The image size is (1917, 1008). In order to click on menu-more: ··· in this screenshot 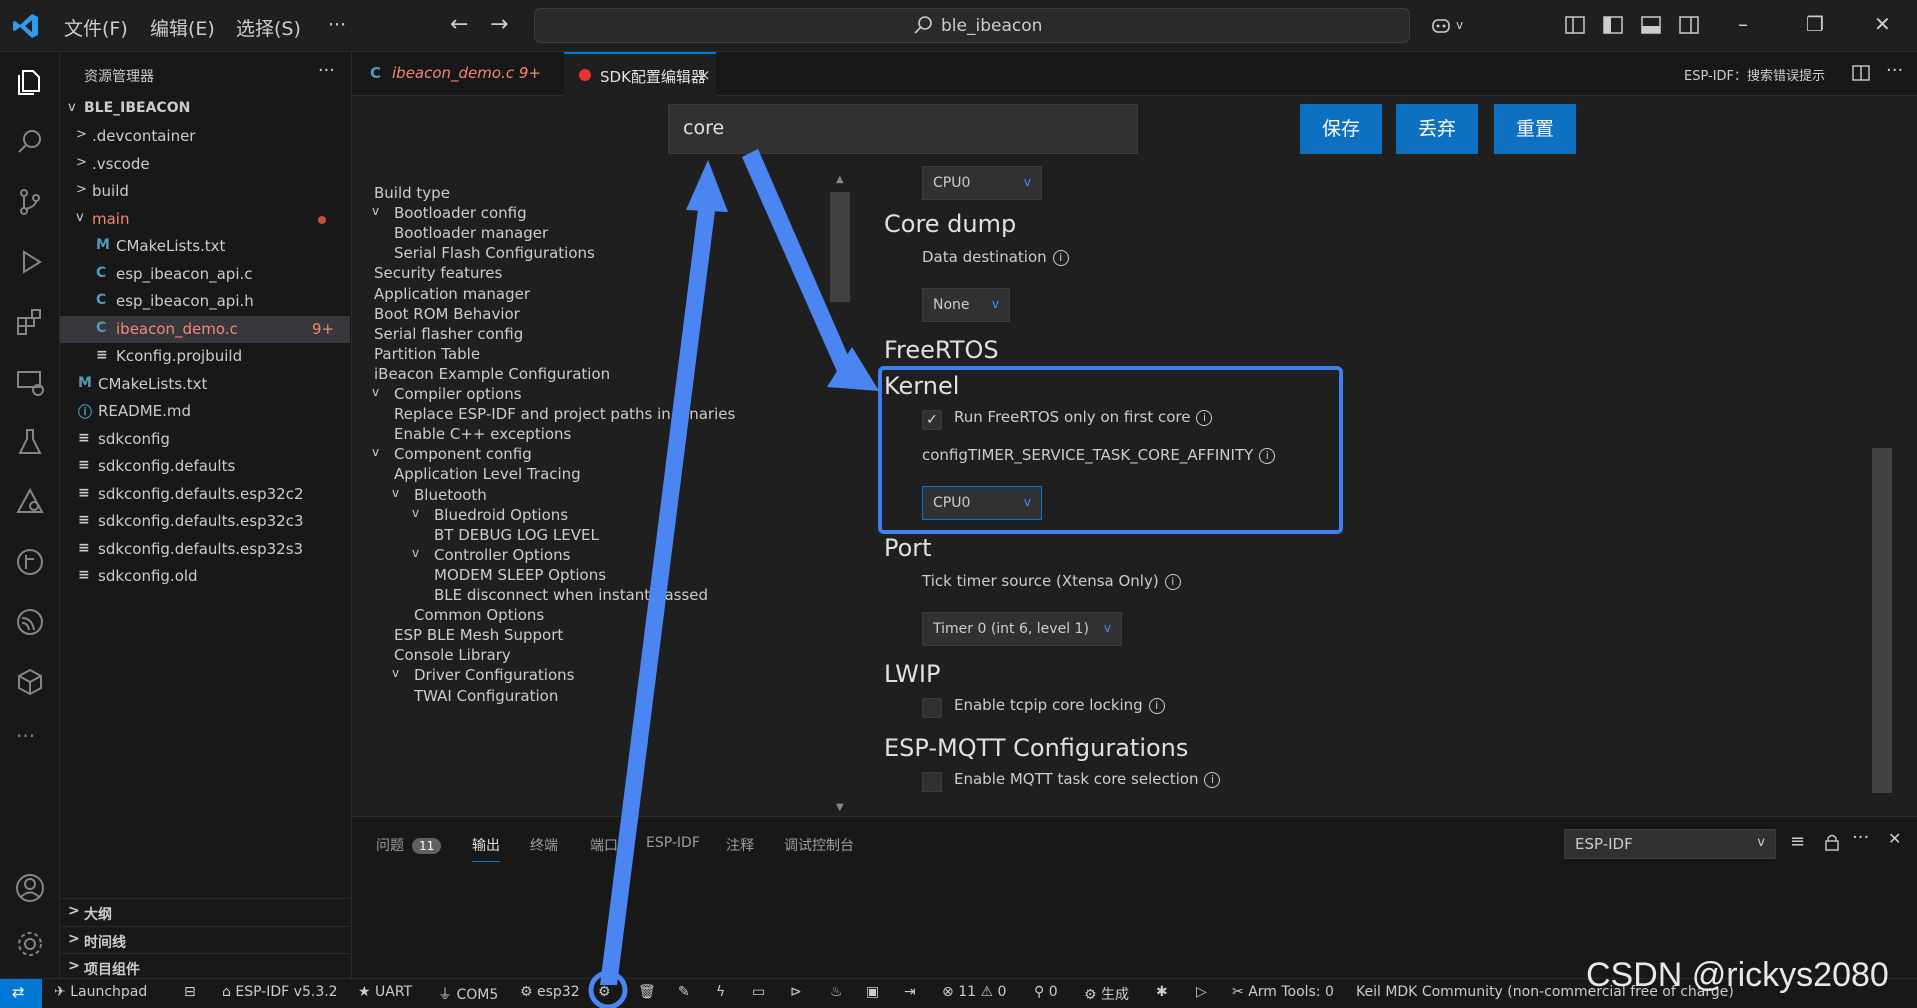, I will do `click(337, 25)`.